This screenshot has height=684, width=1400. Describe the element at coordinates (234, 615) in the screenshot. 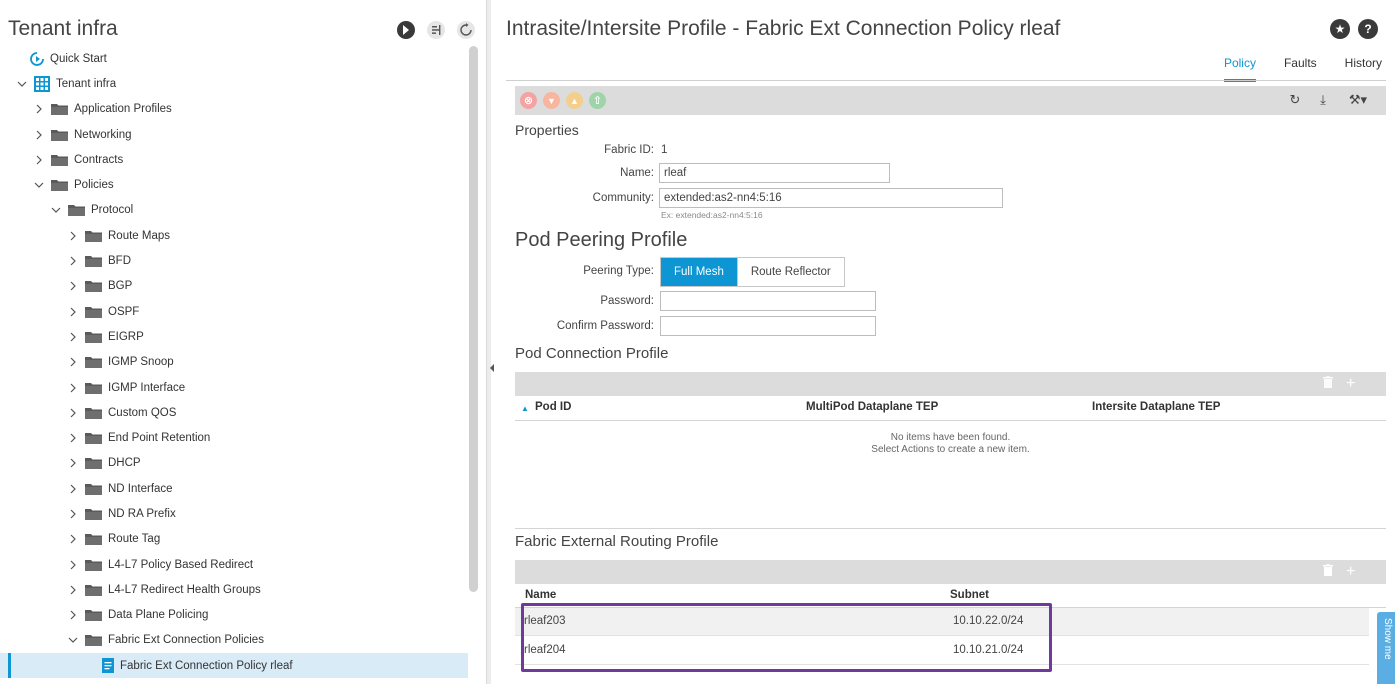

I see `nav-tree-item: Data Plane Policing` at that location.